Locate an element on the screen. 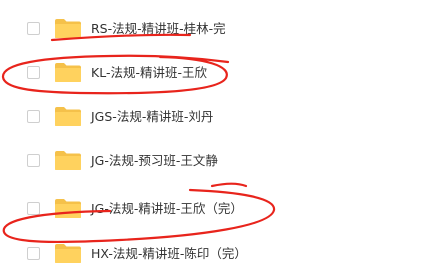  file-name: HX-法规-精讲班-陈印（完） is located at coordinates (169, 254).